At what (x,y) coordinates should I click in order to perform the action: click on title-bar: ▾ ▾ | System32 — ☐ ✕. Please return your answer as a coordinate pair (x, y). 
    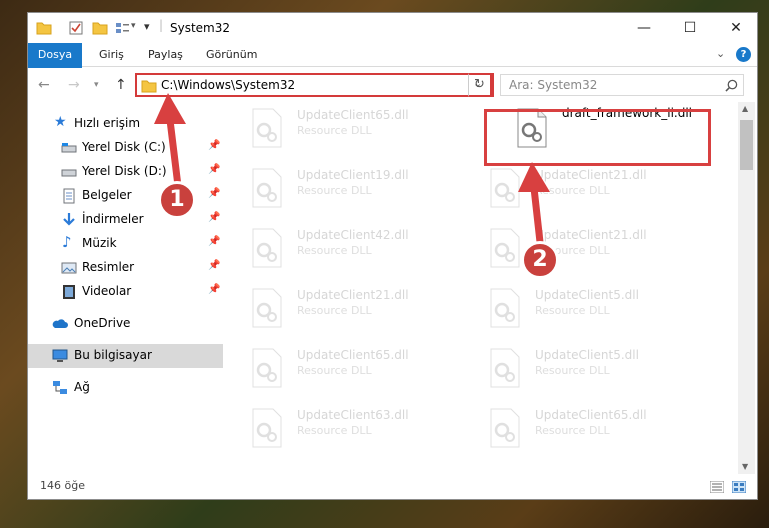
    Looking at the image, I should click on (392, 28).